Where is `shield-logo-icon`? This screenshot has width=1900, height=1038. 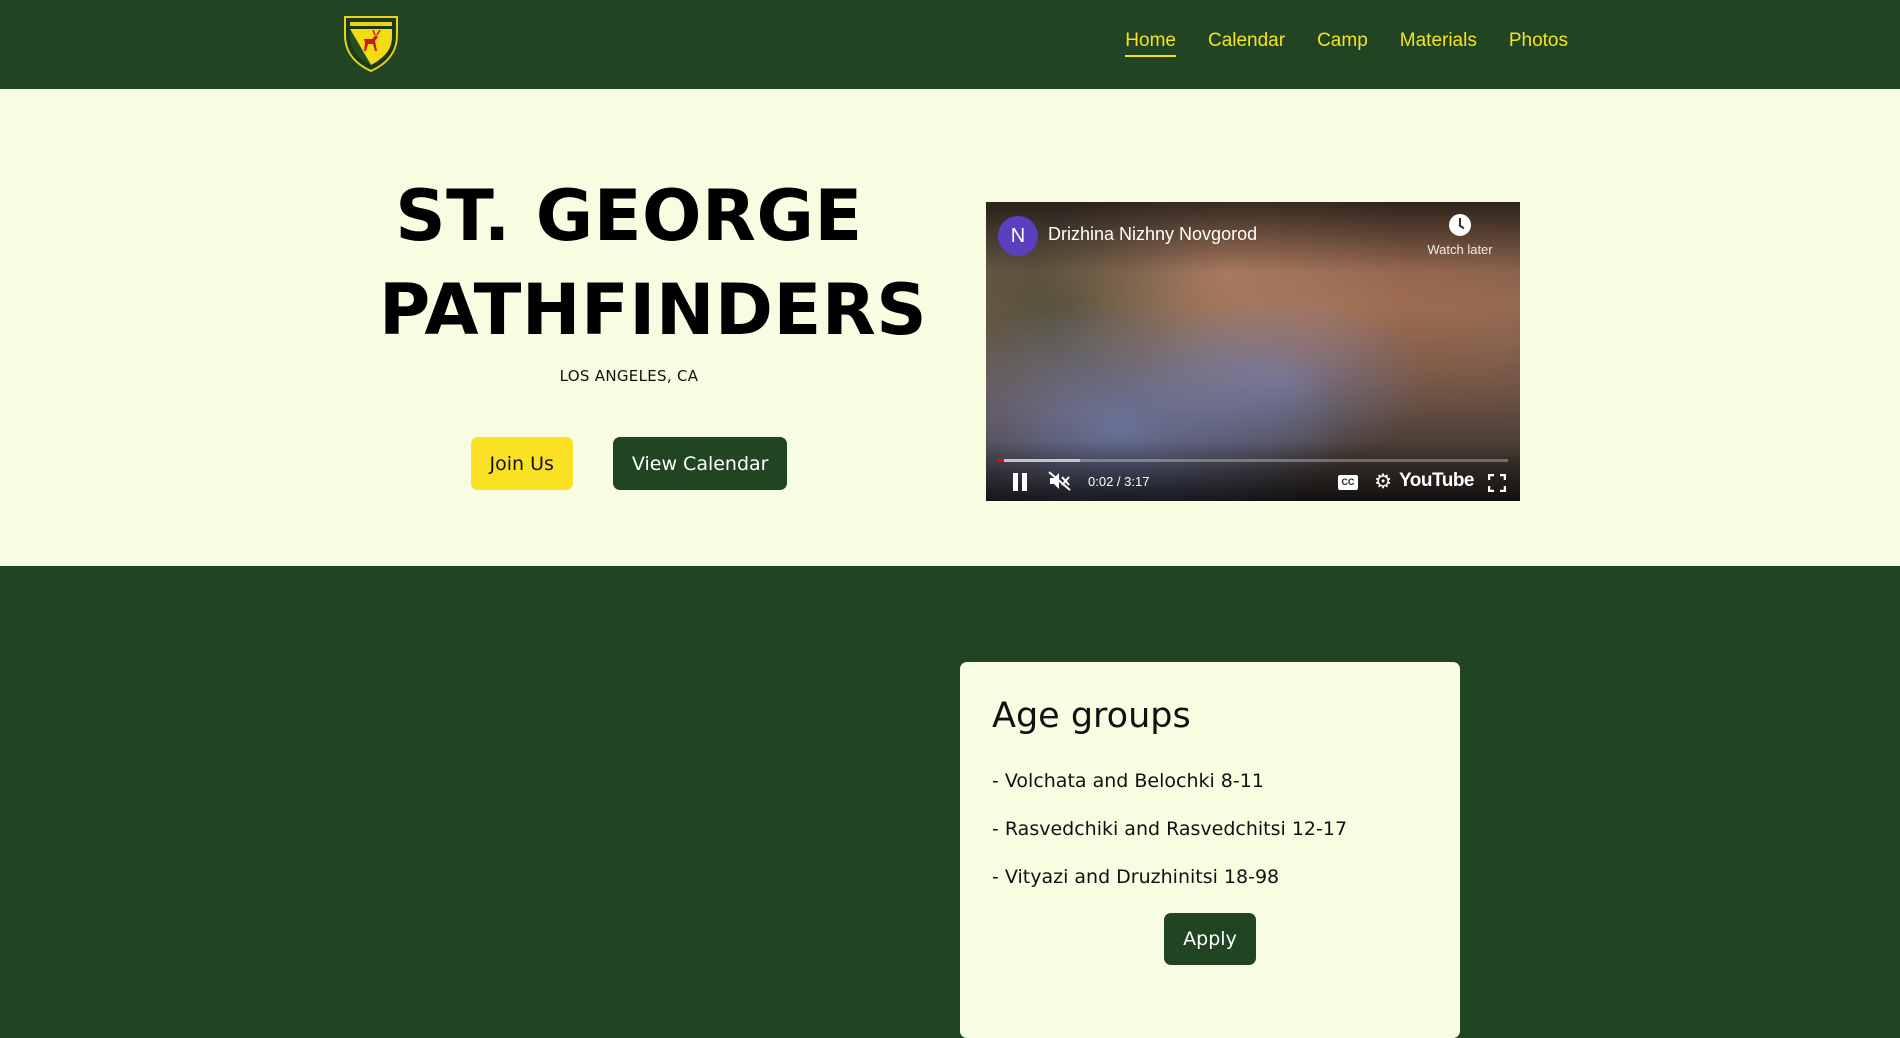 shield-logo-icon is located at coordinates (371, 43).